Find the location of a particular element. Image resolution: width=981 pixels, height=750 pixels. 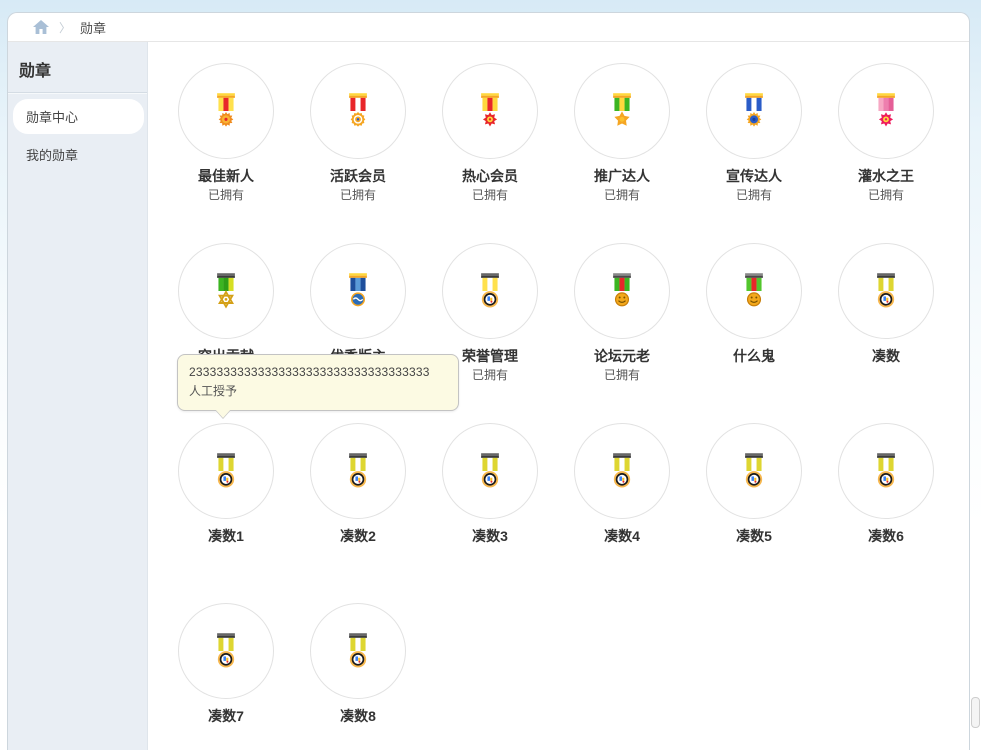

badge-card: 热心会员 已拥有 is located at coordinates (490, 153).